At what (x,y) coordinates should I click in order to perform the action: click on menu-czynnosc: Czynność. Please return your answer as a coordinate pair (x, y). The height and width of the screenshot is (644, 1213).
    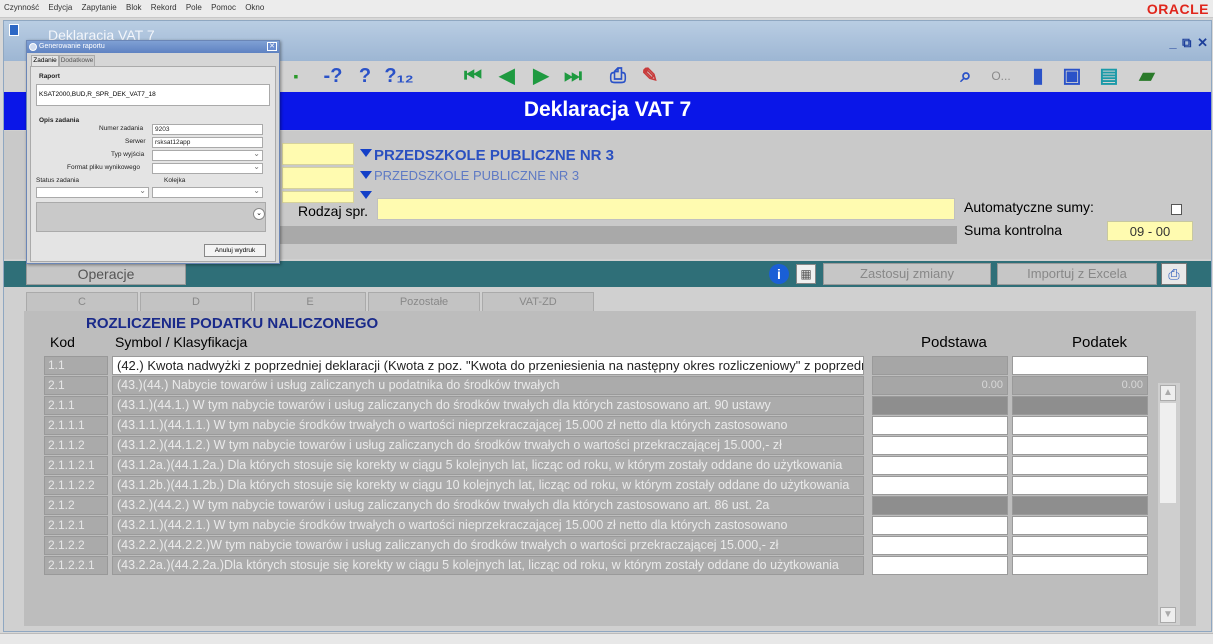
    Looking at the image, I should click on (21, 7).